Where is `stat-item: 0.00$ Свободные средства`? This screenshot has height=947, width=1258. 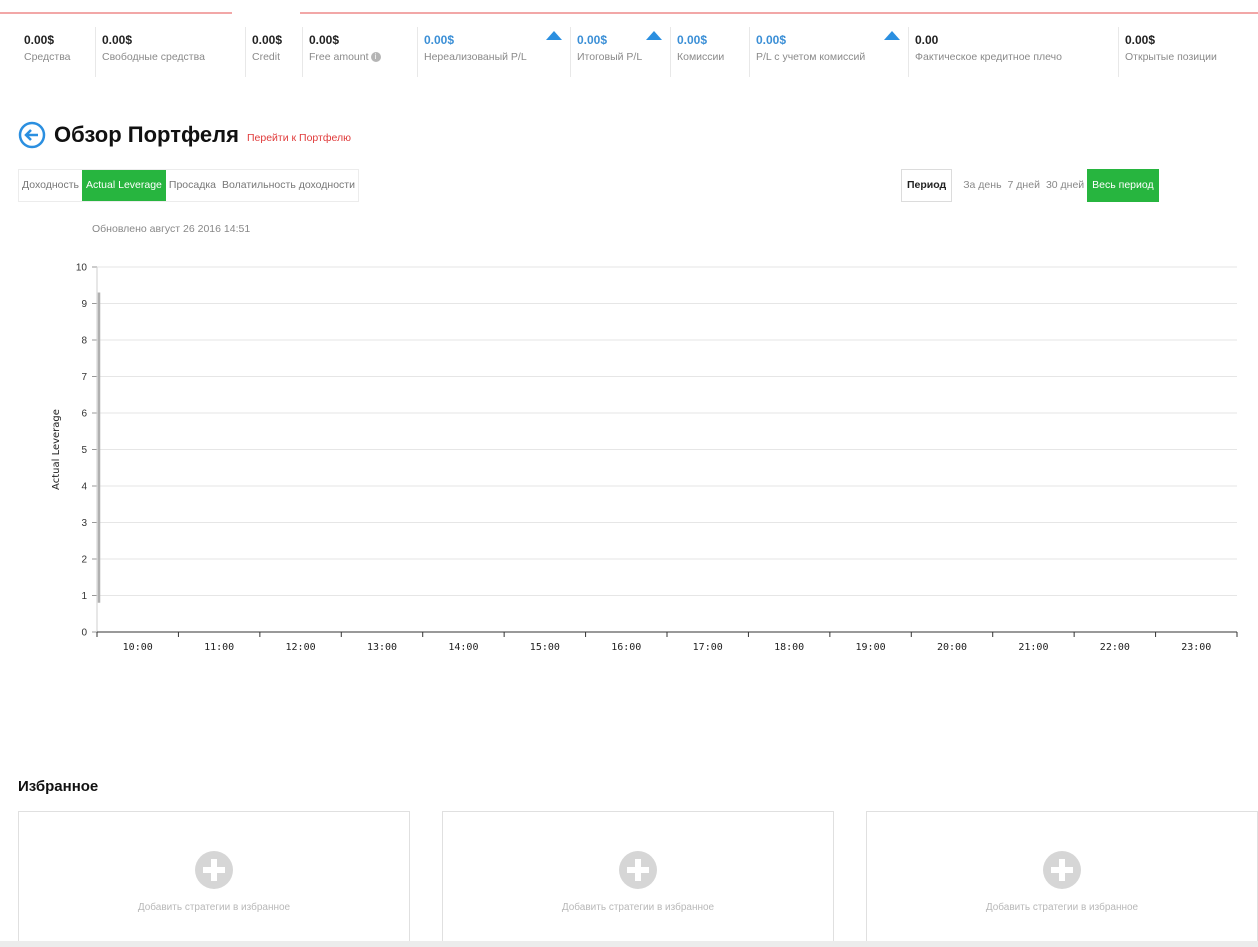
stat-item: 0.00$ Свободные средства is located at coordinates (171, 52).